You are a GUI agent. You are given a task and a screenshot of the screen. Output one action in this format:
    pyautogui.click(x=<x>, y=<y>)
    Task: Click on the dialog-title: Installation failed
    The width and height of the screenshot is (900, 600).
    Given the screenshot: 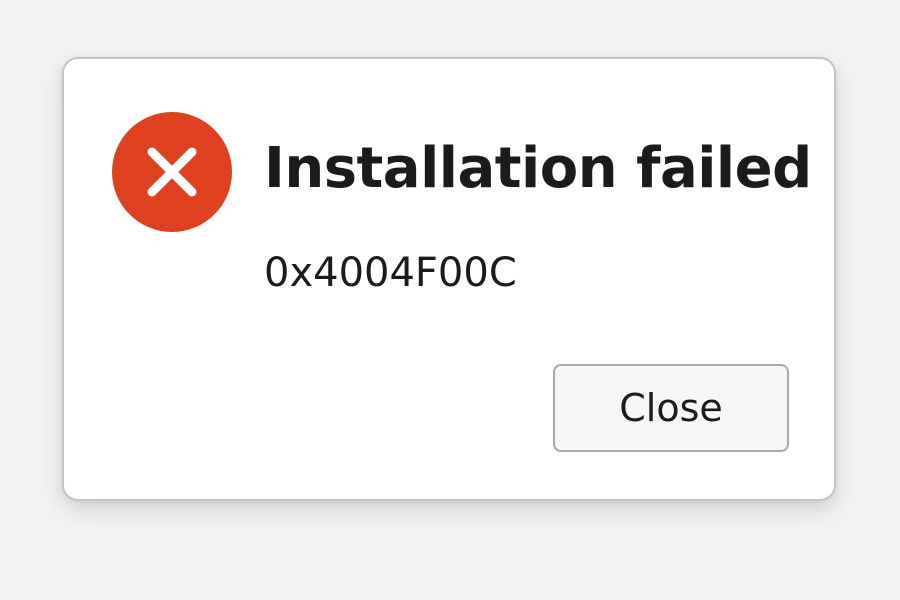 What is the action you would take?
    pyautogui.click(x=538, y=168)
    